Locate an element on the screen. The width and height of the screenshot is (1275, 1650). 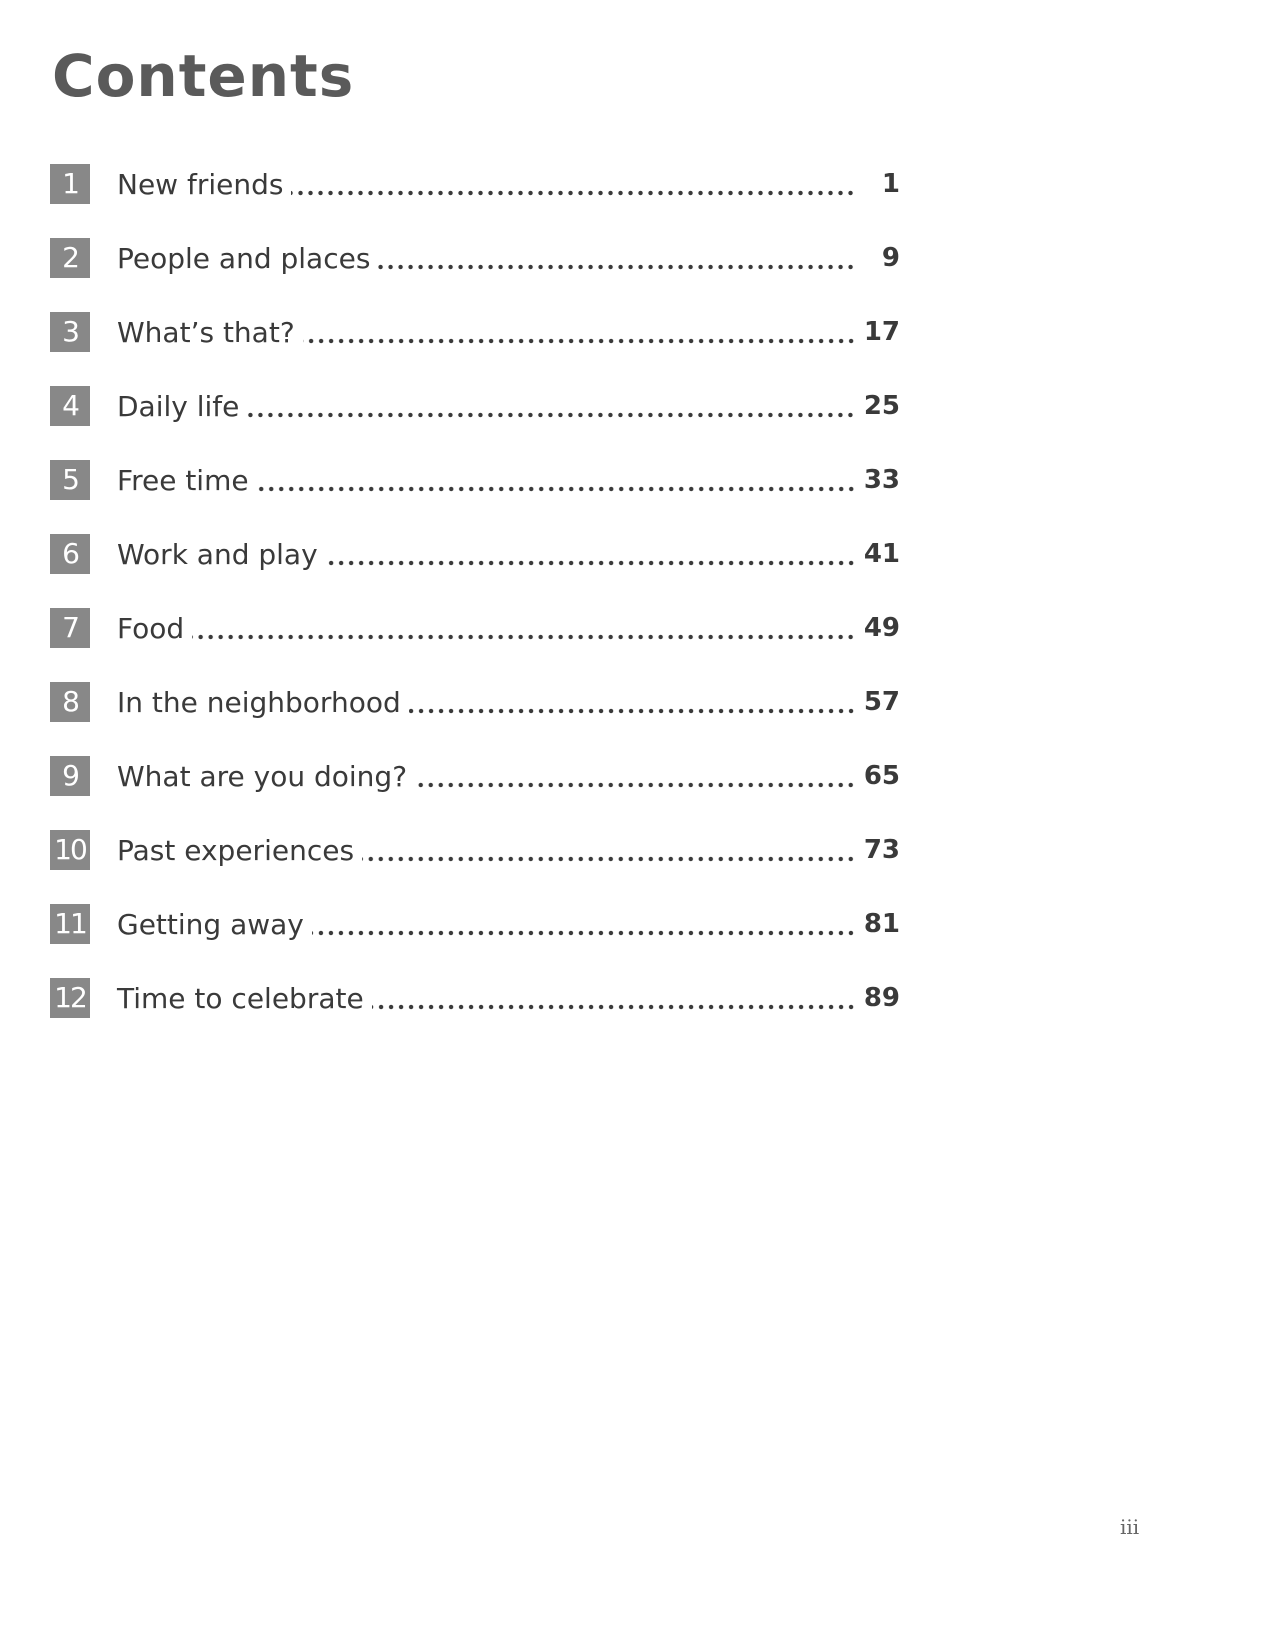
unit-title: Work and play is located at coordinates (217, 554).